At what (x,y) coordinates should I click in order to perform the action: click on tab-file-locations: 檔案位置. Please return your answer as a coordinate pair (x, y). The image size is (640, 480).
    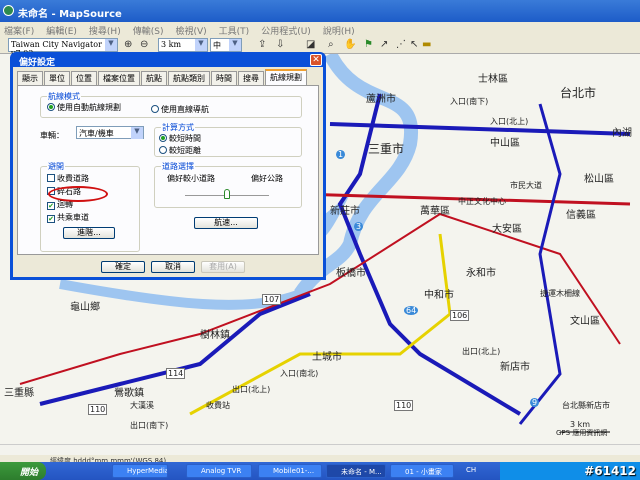
    Looking at the image, I should click on (119, 78).